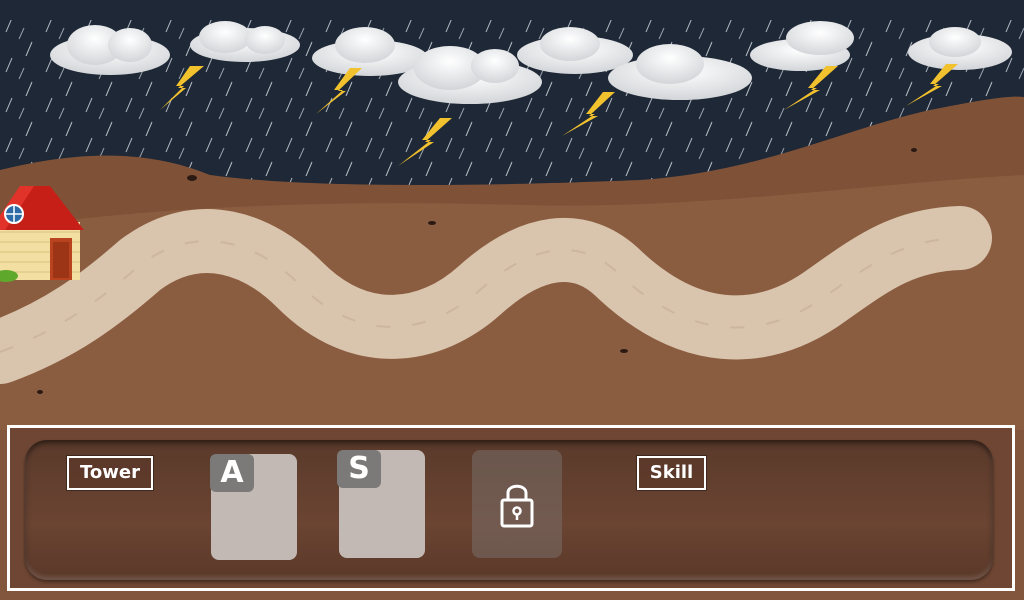  What do you see at coordinates (359, 469) in the screenshot?
I see `hotkey-badge: S` at bounding box center [359, 469].